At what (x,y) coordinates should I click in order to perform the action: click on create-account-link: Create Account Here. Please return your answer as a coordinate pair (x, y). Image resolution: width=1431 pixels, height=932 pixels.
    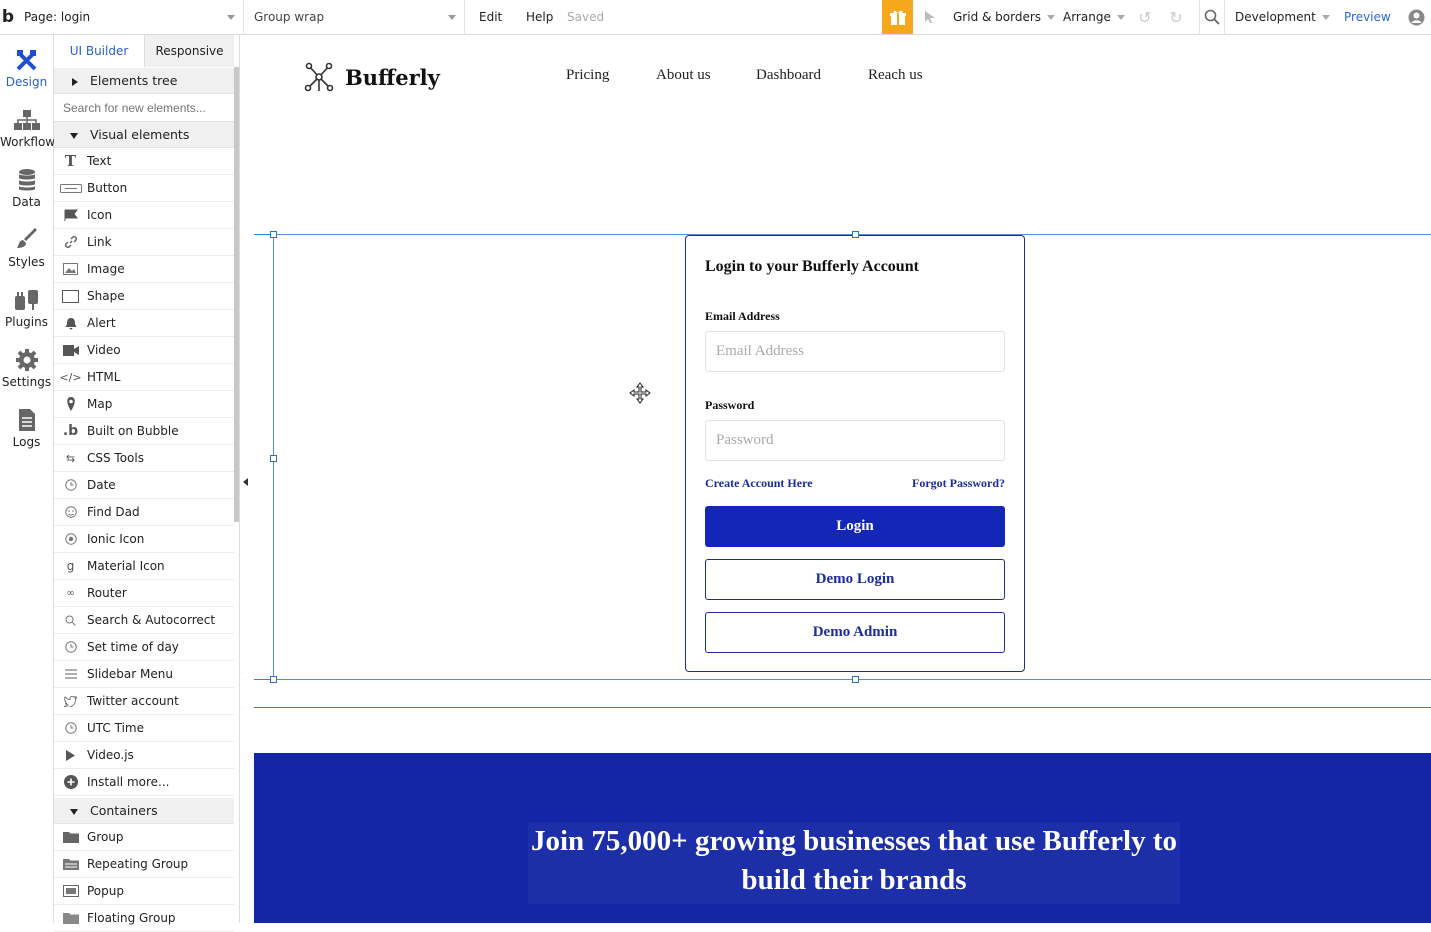
    Looking at the image, I should click on (759, 483).